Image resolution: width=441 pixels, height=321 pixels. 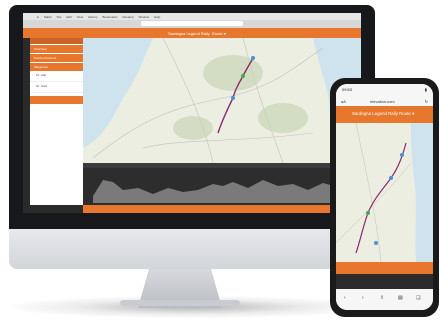 I want to click on menubar-item: Window, so click(x=144, y=17).